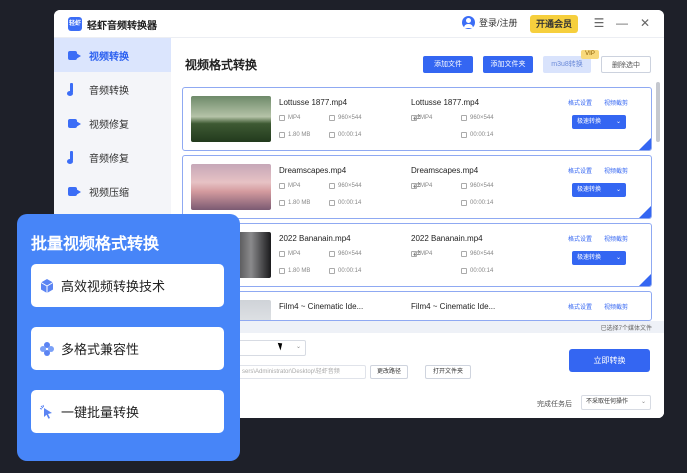 This screenshot has width=687, height=473. Describe the element at coordinates (554, 24) in the screenshot. I see `vip-button: 开通会员` at that location.